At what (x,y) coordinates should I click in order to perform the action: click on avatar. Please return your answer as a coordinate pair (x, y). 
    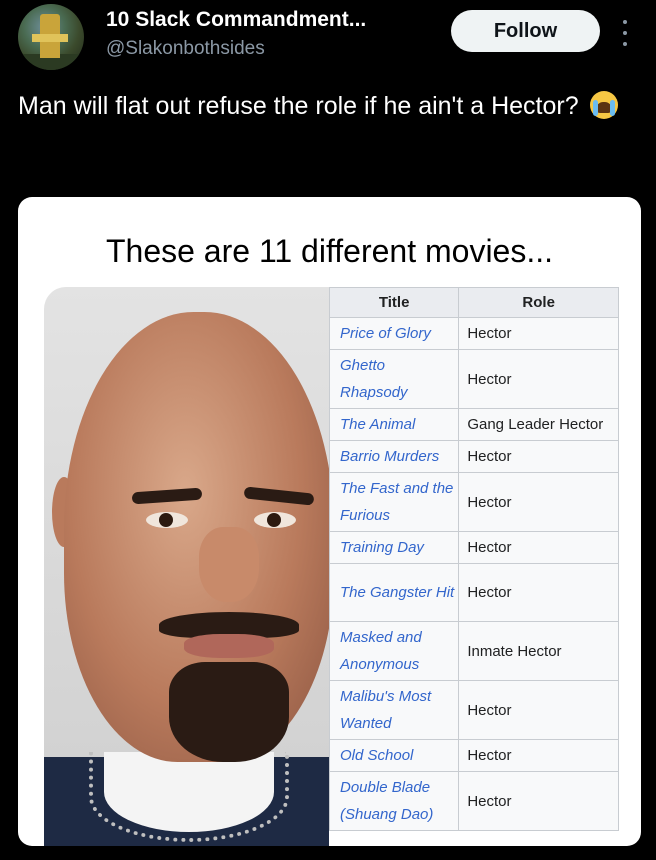
    Looking at the image, I should click on (51, 37).